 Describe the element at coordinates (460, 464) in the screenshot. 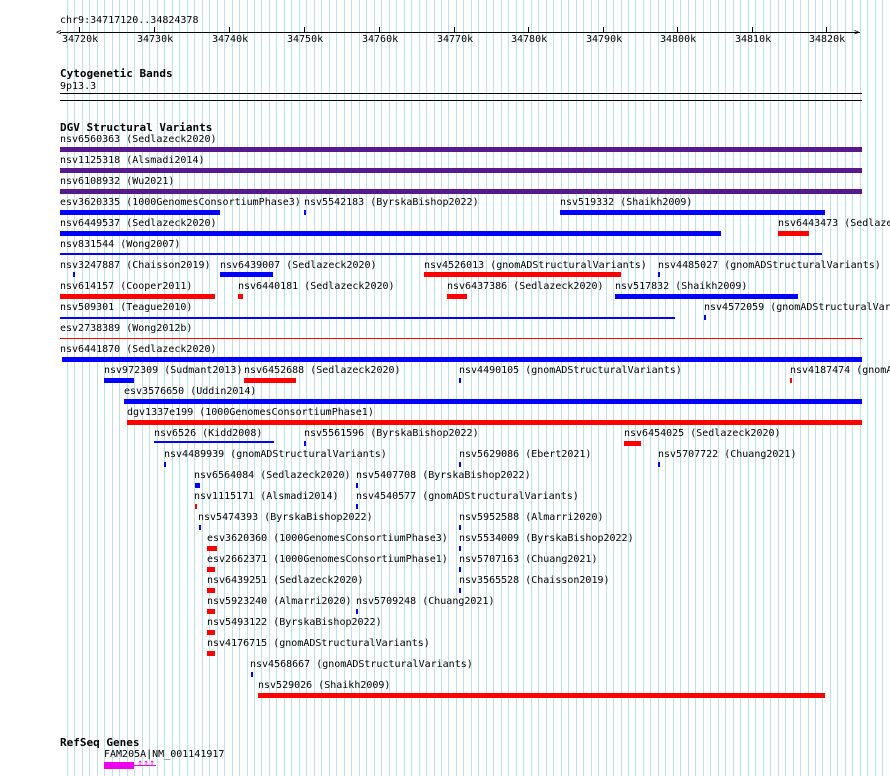

I see `feature-bar-nsv5629086` at that location.